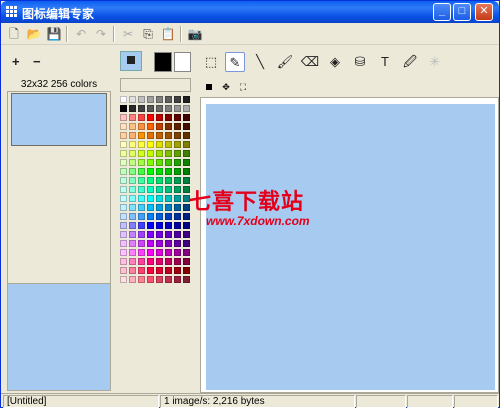 The width and height of the screenshot is (500, 408). Describe the element at coordinates (385, 62) in the screenshot. I see `text-icon: T` at that location.